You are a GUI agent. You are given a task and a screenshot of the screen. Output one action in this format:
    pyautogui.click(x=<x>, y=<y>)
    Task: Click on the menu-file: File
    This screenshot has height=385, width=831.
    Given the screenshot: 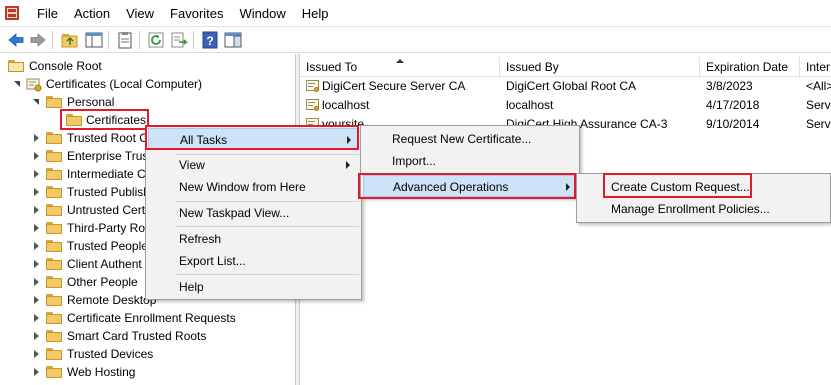 What is the action you would take?
    pyautogui.click(x=47, y=13)
    